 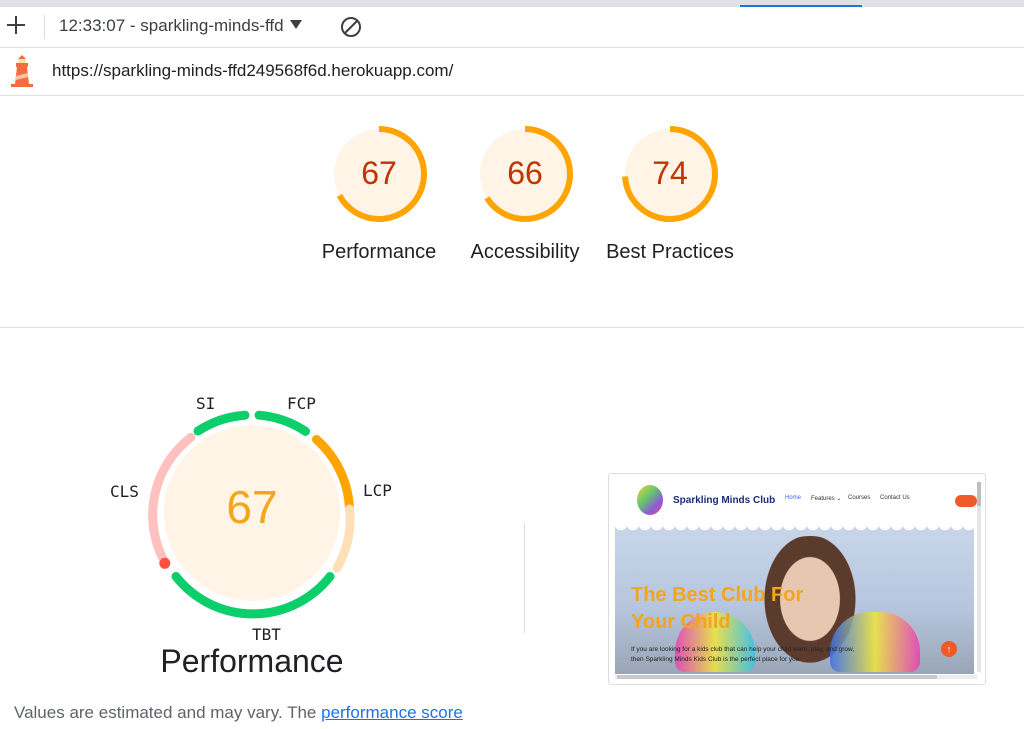 I want to click on nav-contact: Contact Us, so click(x=895, y=498).